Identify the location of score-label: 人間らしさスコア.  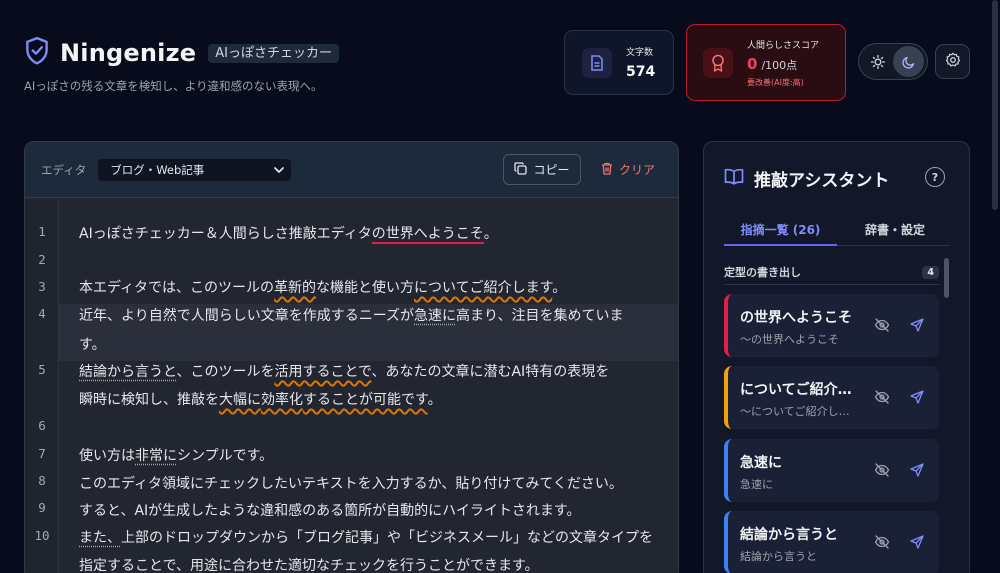
(783, 44).